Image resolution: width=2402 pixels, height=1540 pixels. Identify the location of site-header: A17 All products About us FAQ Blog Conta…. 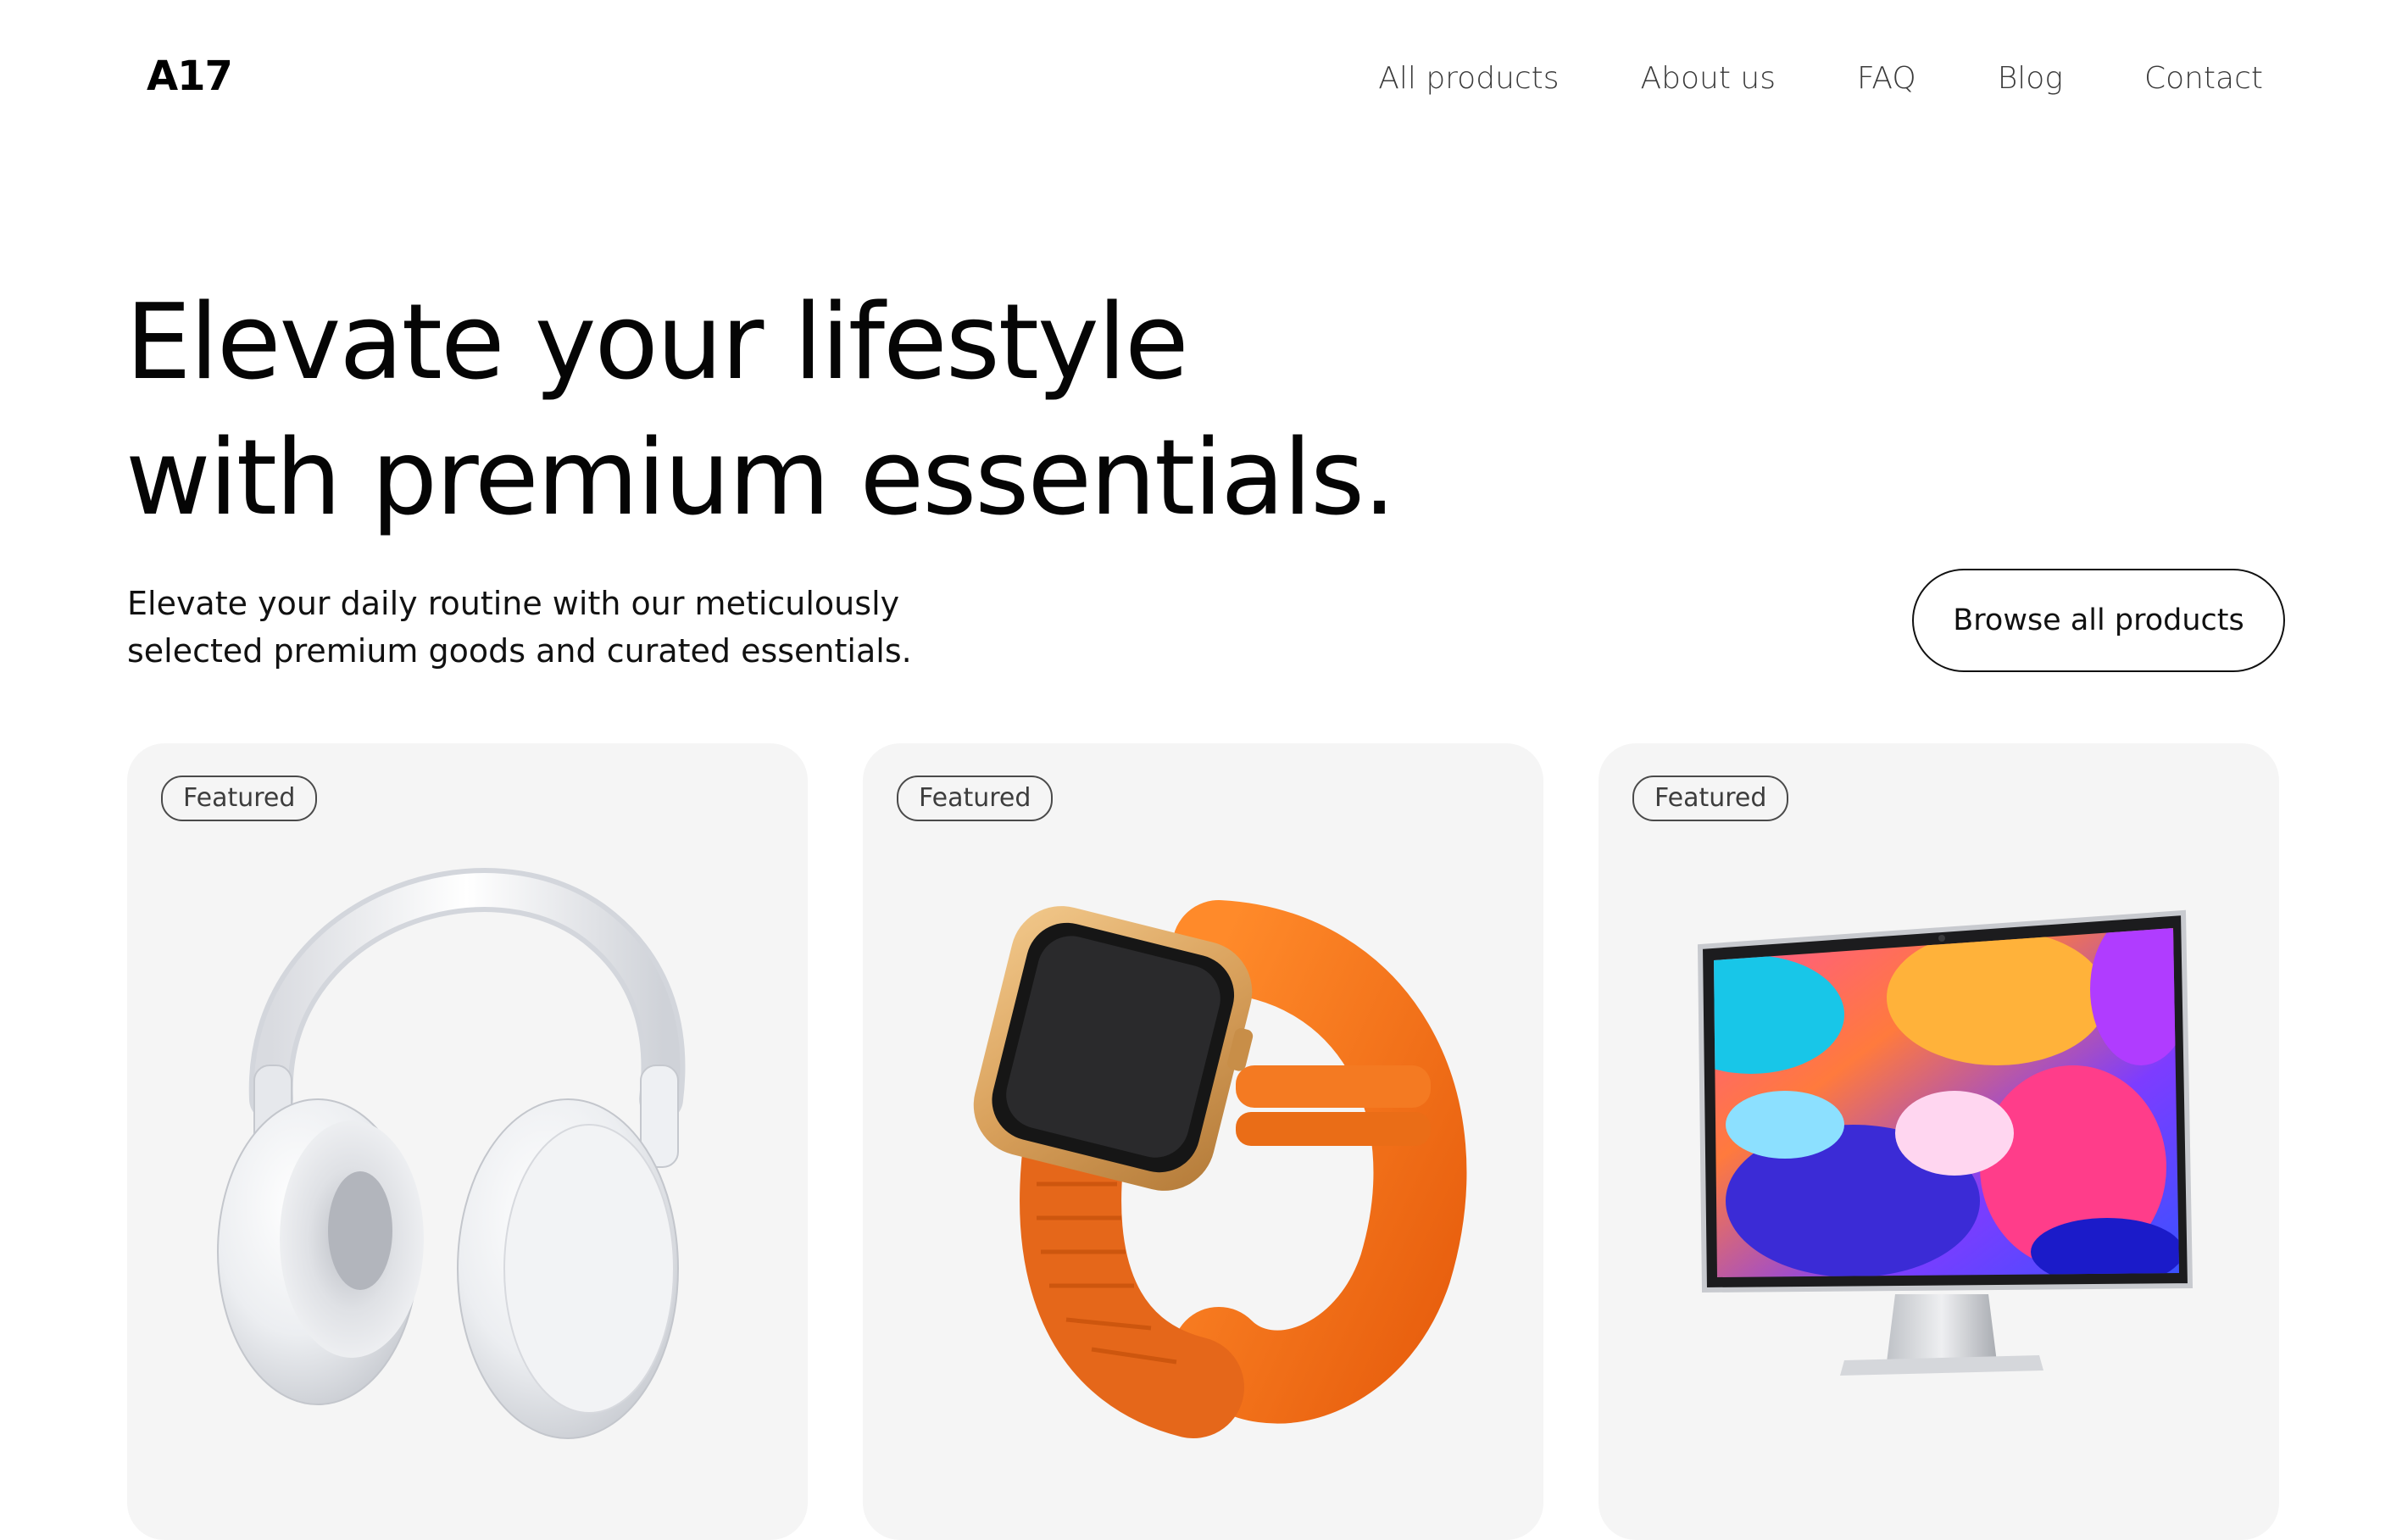
(1201, 85).